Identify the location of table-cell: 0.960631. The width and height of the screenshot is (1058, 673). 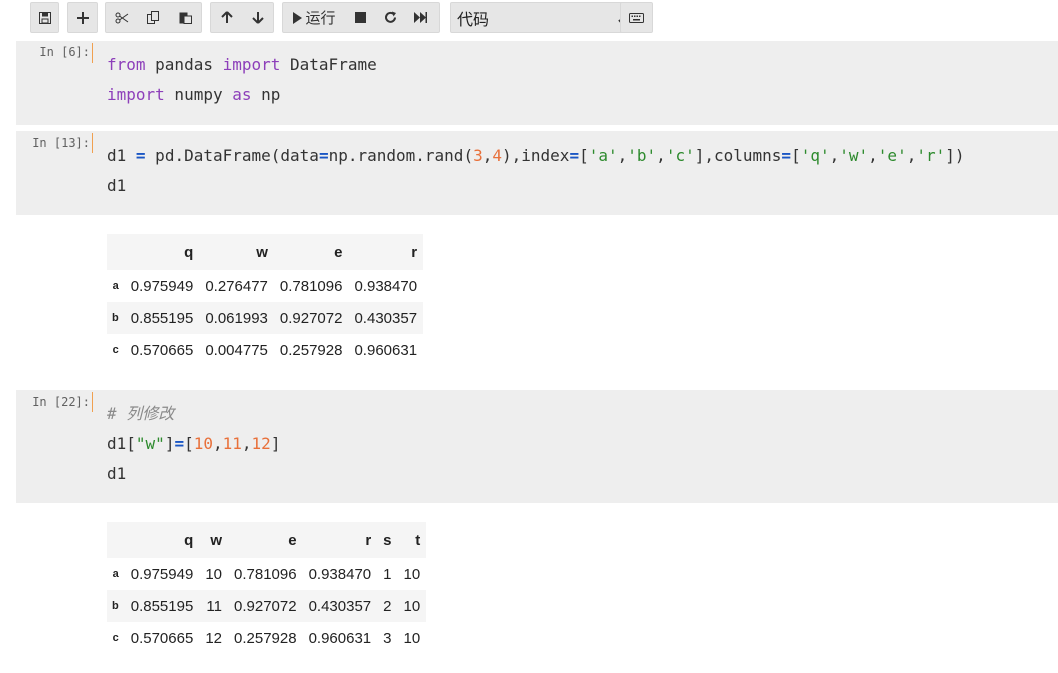
(386, 350).